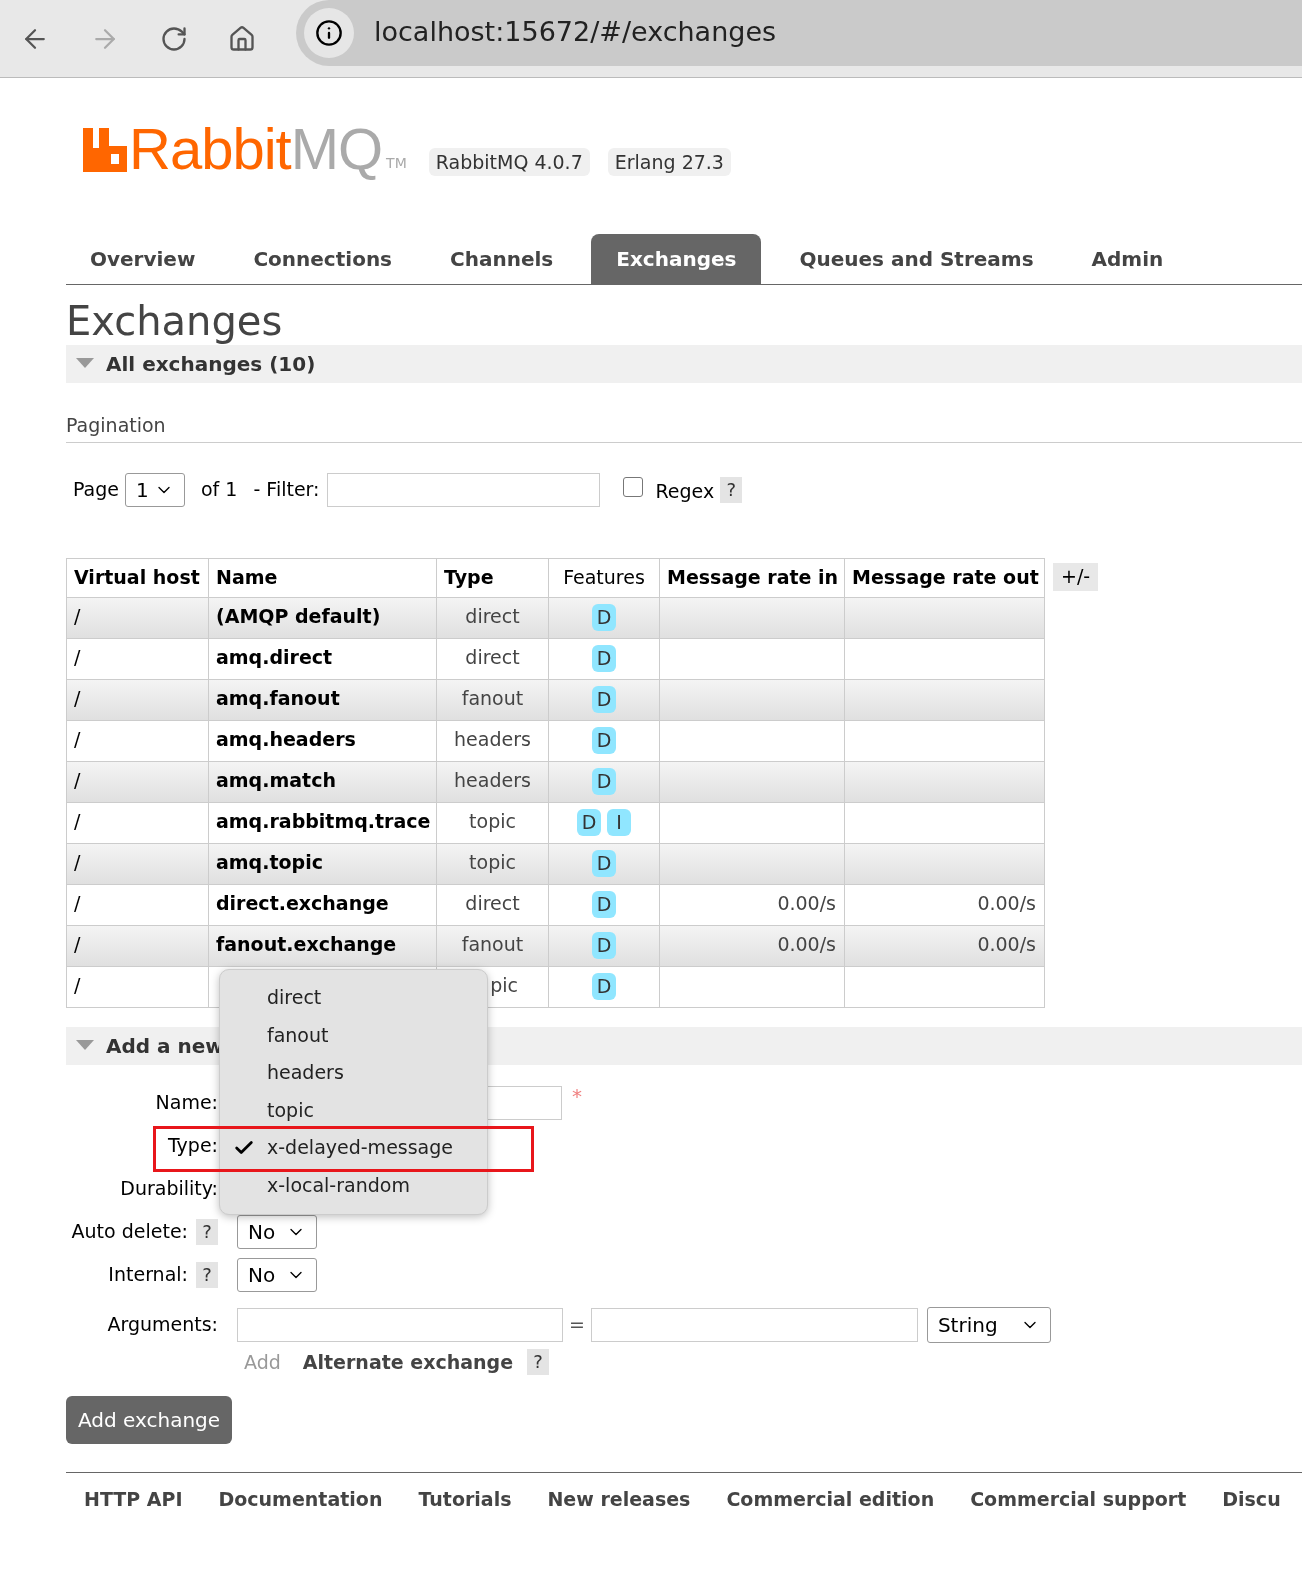  Describe the element at coordinates (465, 1499) in the screenshot. I see `footer-link: Tutorials` at that location.